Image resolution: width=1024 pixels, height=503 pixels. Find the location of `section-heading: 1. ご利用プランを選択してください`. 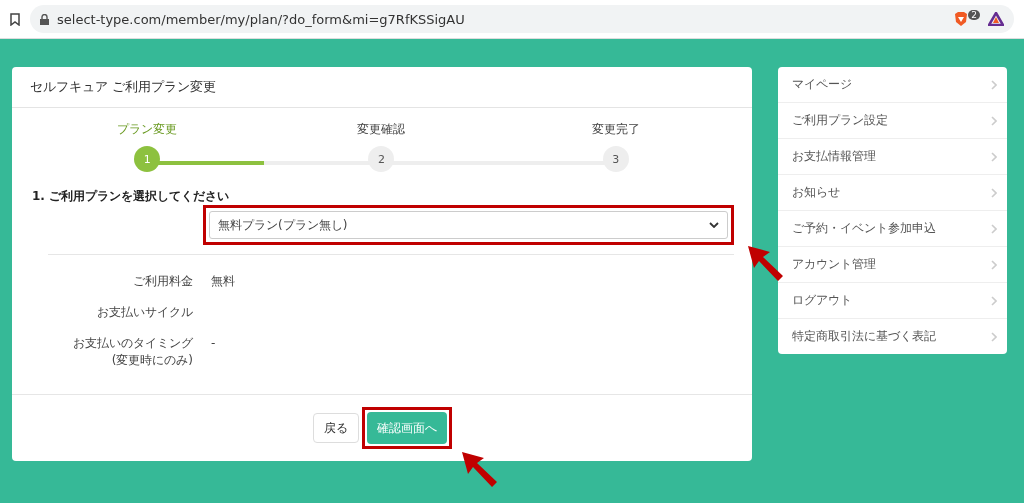

section-heading: 1. ご利用プランを選択してください is located at coordinates (131, 196).